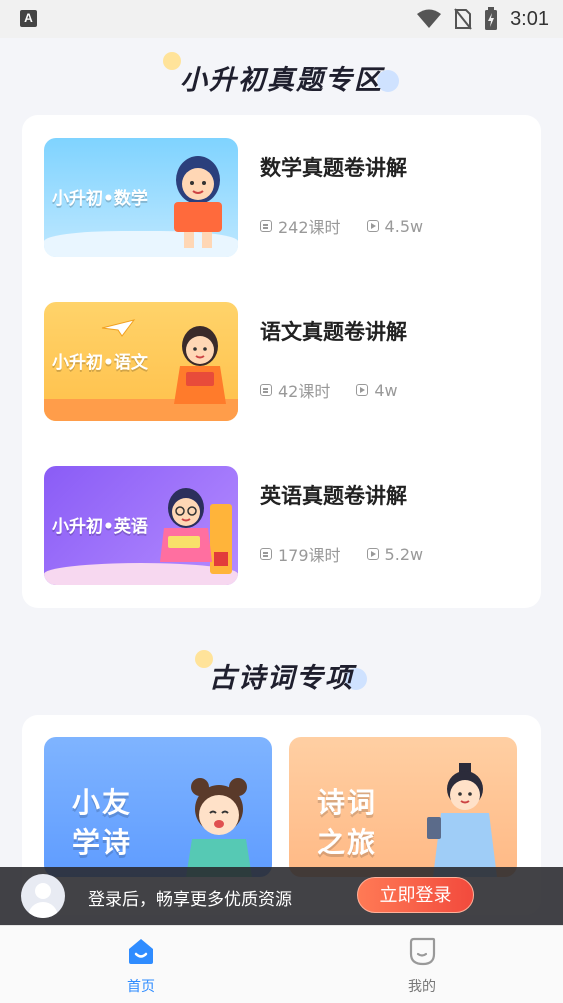  I want to click on paper-plane-icon, so click(118, 328).